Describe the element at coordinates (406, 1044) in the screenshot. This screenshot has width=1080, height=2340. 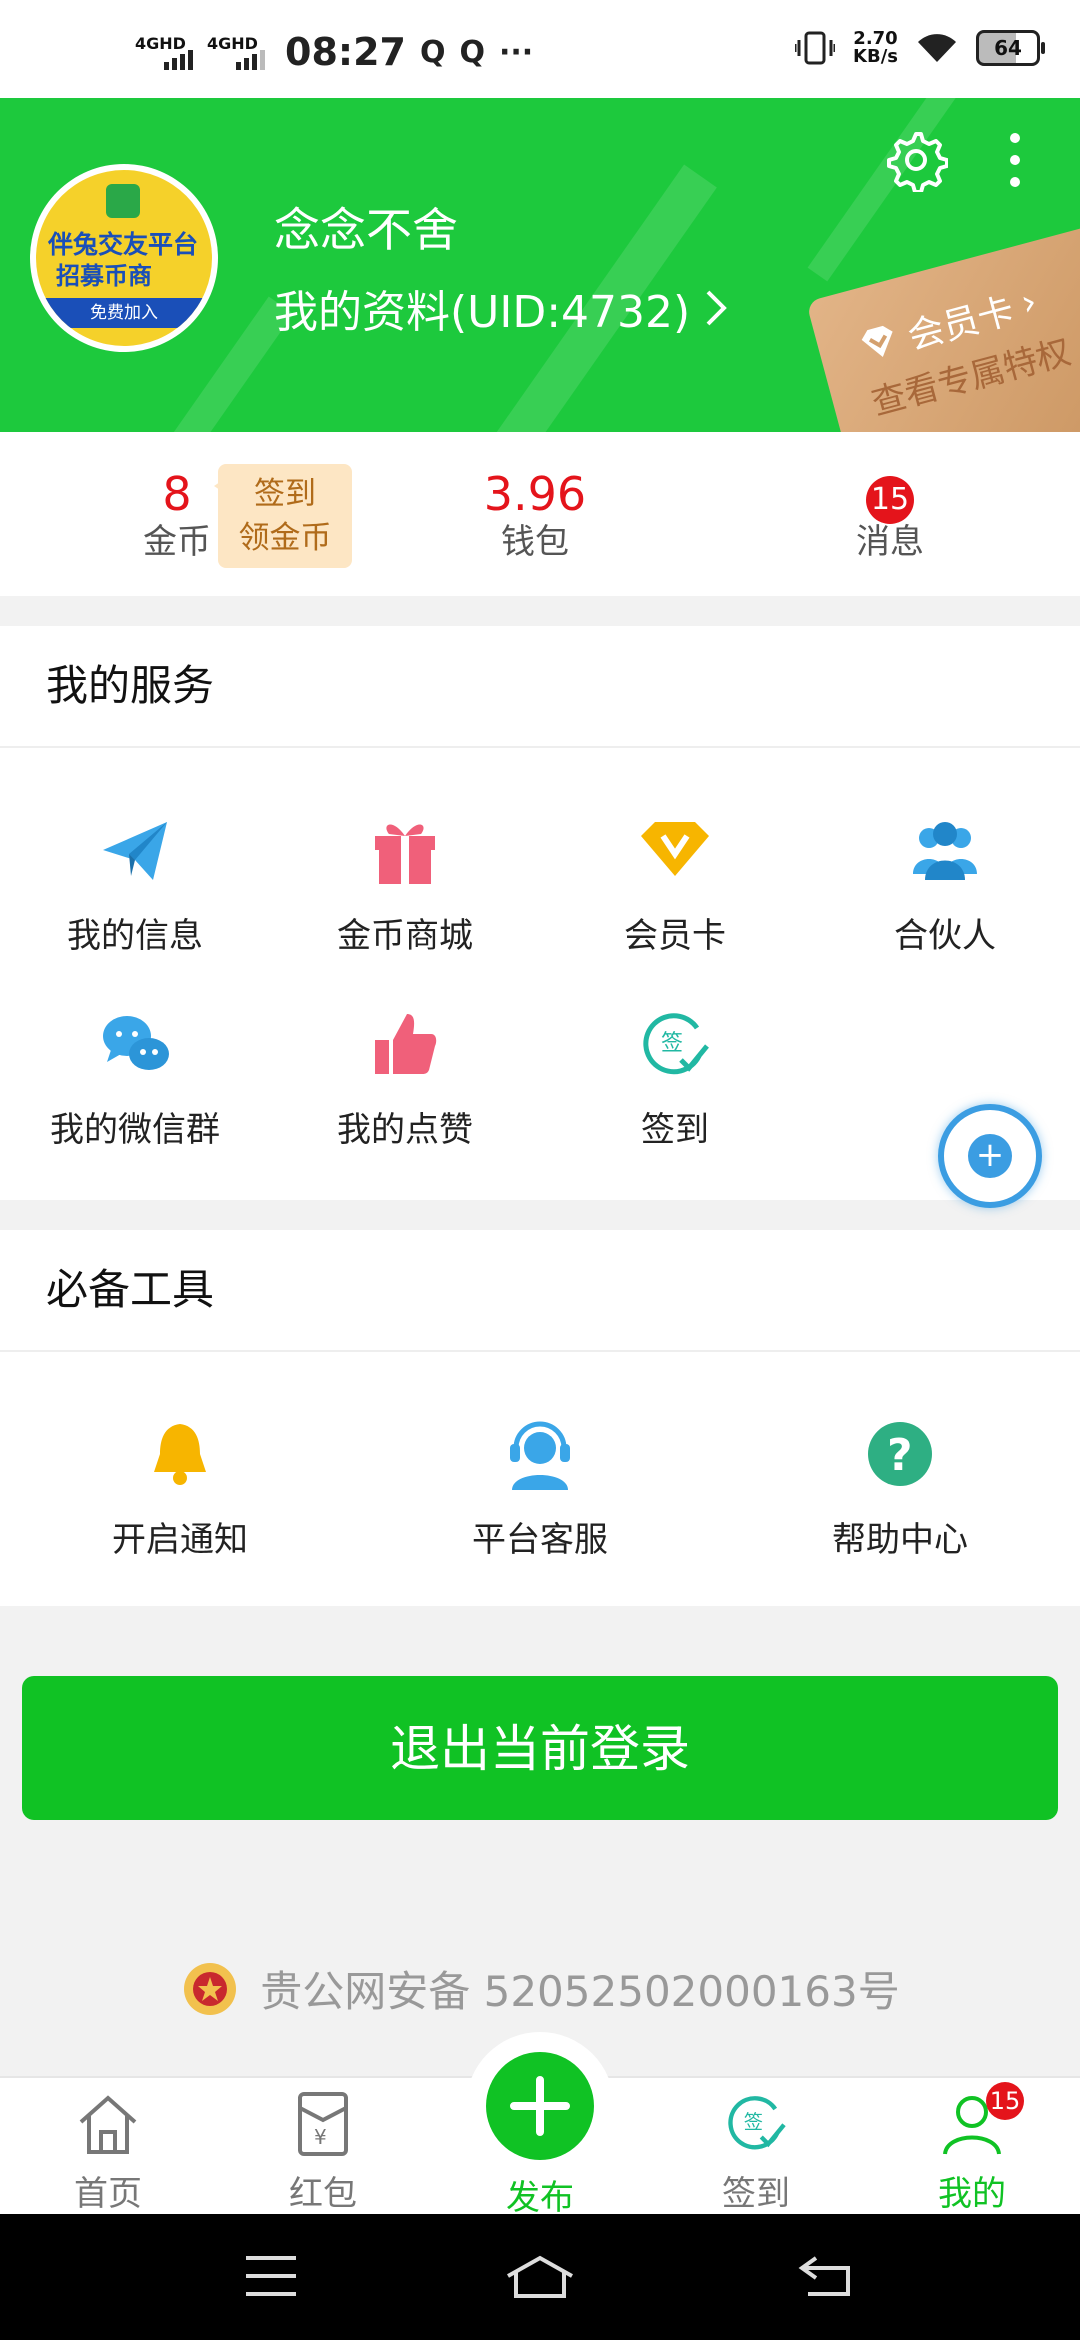
I see `thumbs-up-icon` at that location.